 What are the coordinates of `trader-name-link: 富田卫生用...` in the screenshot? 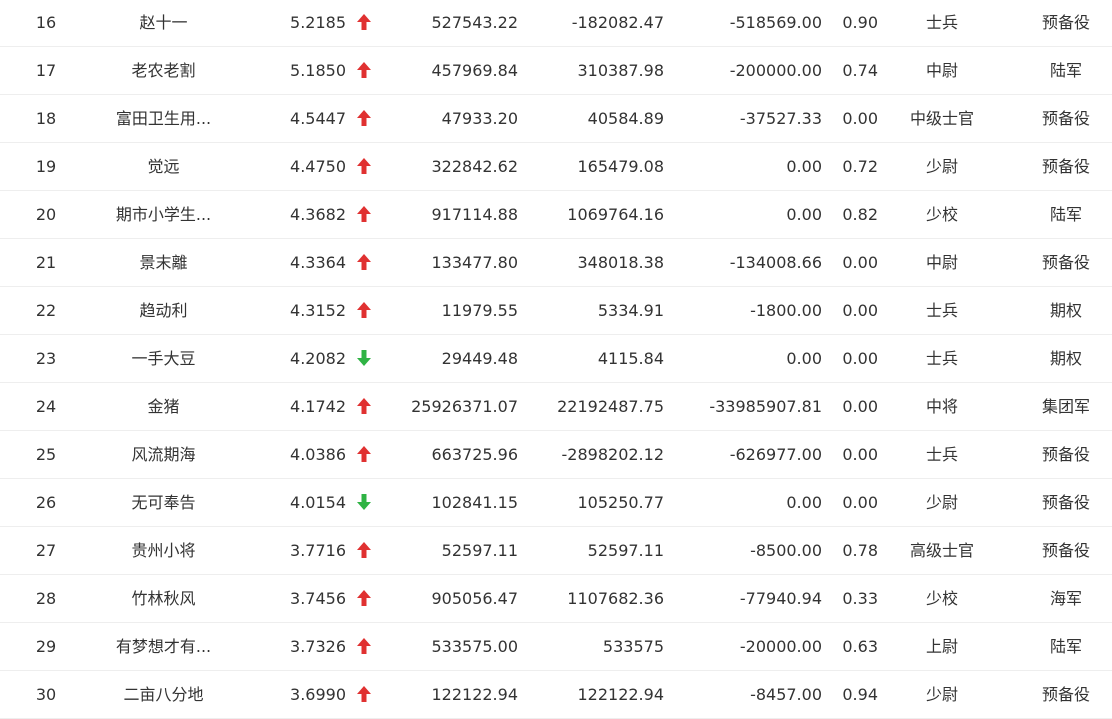 It's located at (163, 118).